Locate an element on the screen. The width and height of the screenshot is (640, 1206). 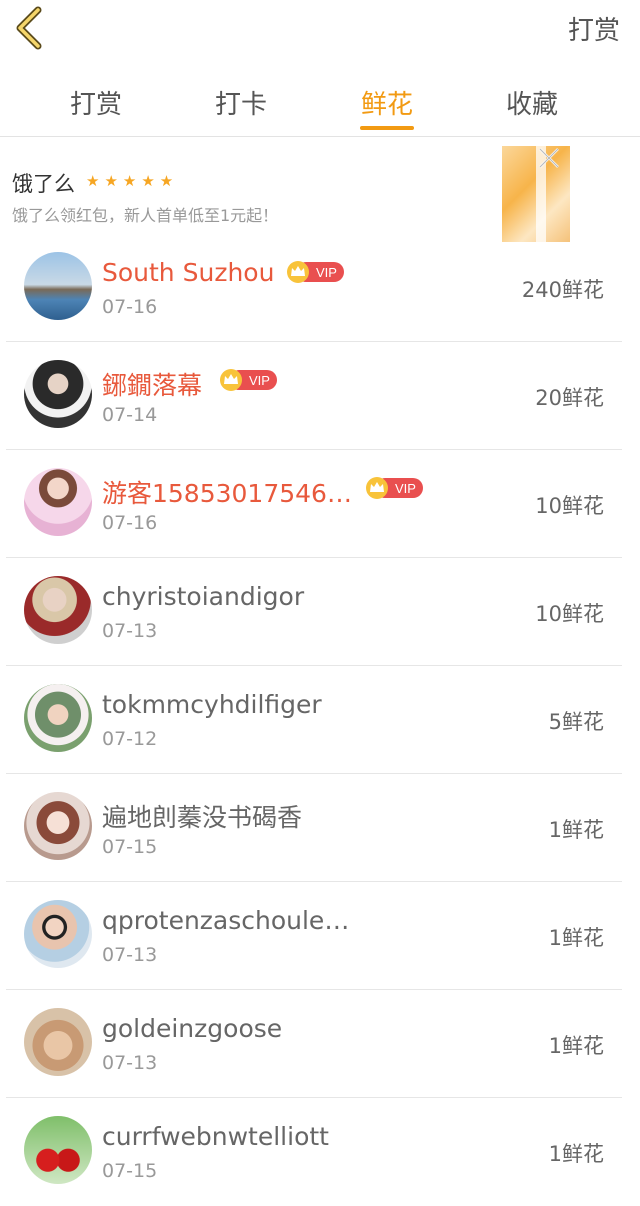
tab-reward: 打赏 is located at coordinates (96, 102).